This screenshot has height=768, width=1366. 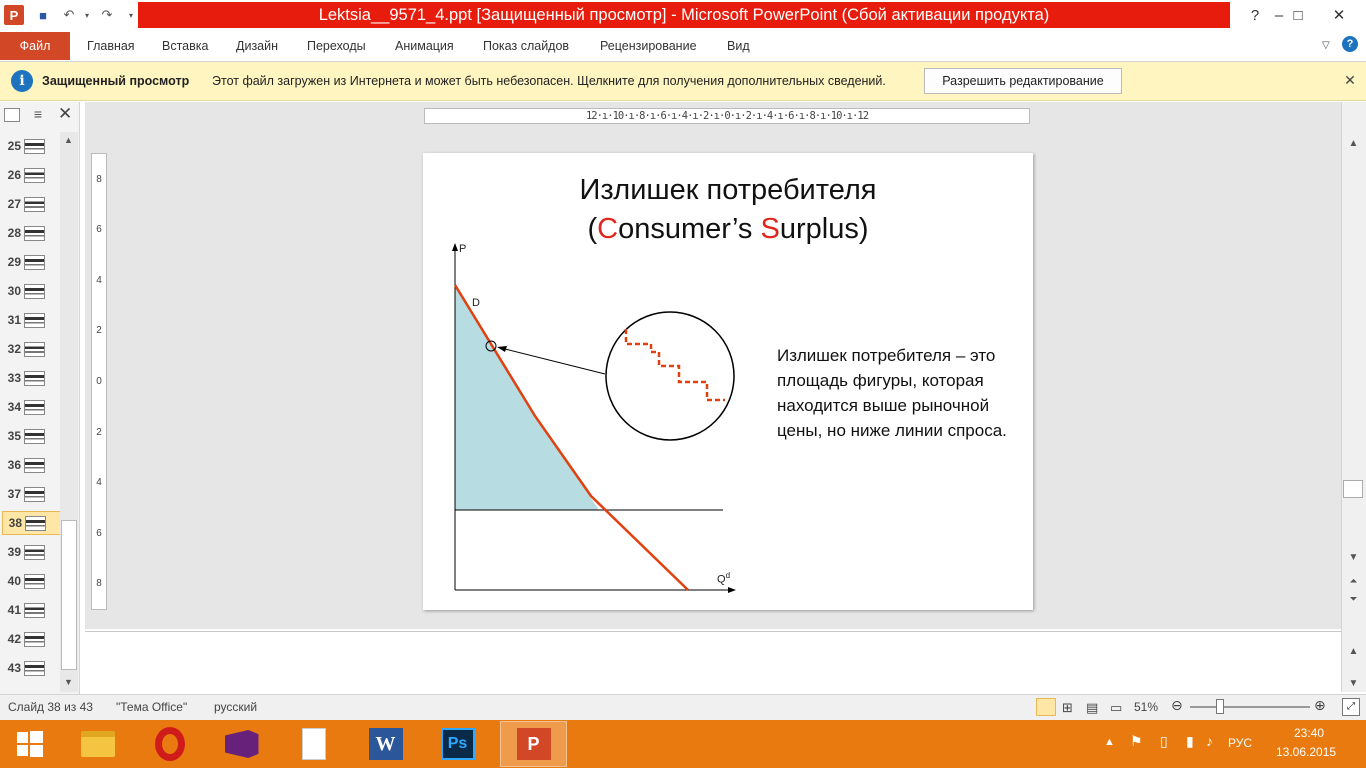 I want to click on network-icon: ▮, so click(x=1190, y=741).